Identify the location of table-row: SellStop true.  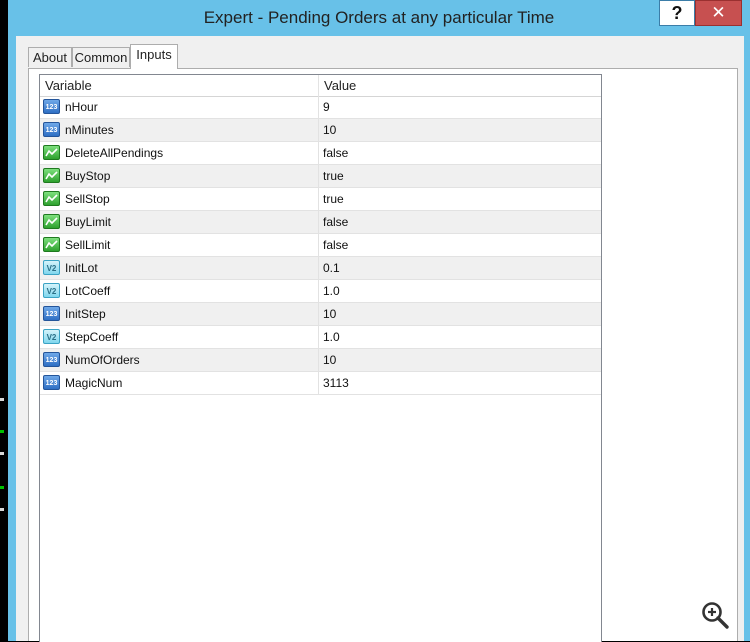
(320, 199).